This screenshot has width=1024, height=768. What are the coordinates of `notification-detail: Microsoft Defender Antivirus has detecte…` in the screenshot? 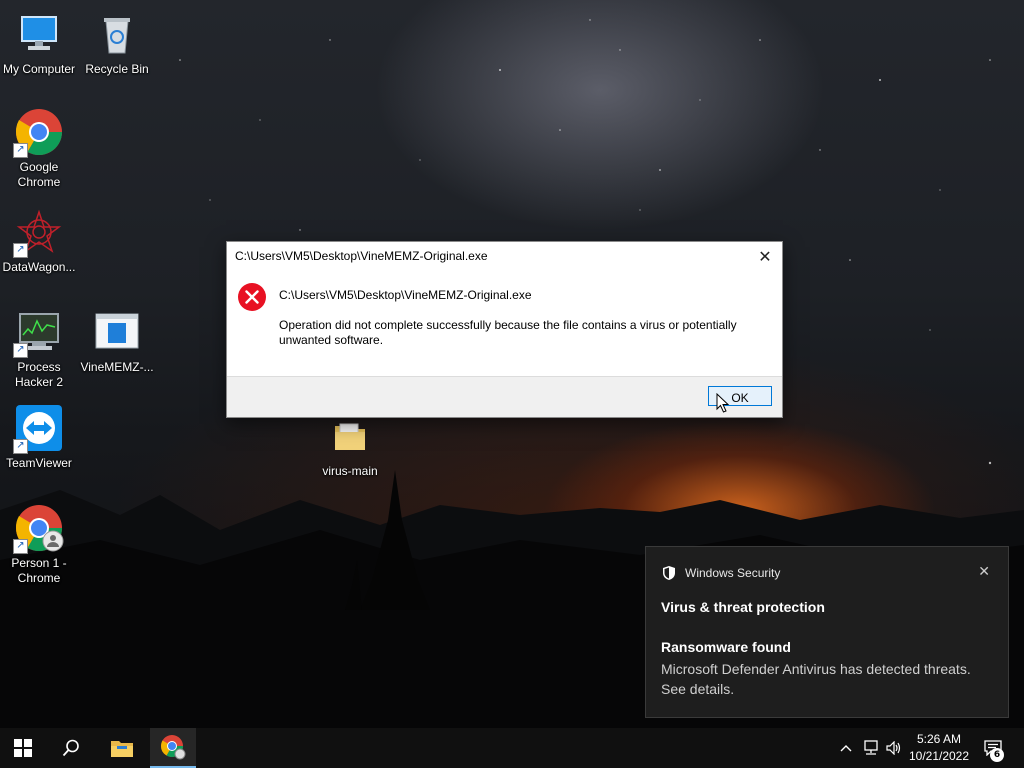 It's located at (821, 679).